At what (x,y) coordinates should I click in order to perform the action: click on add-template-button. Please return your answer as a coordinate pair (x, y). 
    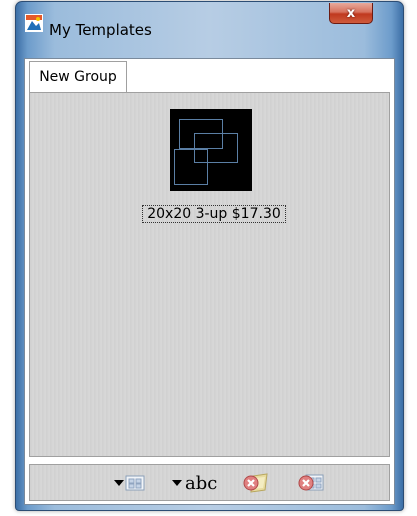
    Looking at the image, I should click on (129, 483).